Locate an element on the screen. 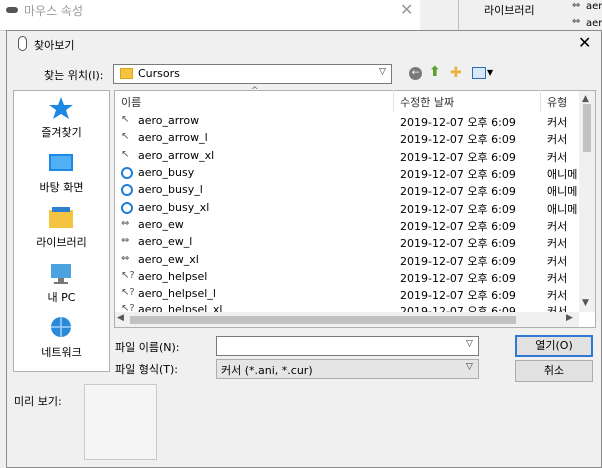 The image size is (602, 468). file-row: ⇔ aero_ew_l 2019-12-07 오후 6:09 커서 is located at coordinates (347, 242).